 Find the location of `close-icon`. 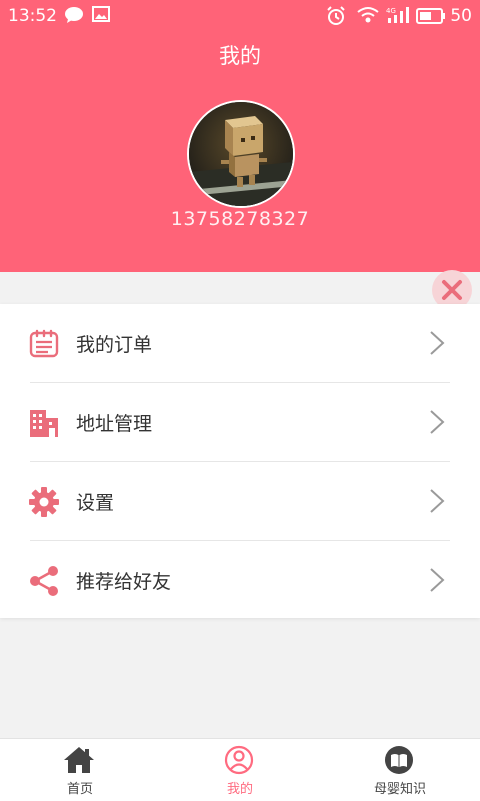

close-icon is located at coordinates (452, 290).